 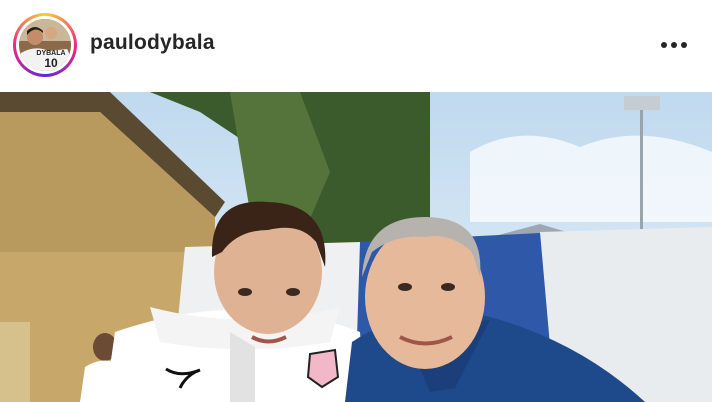 I want to click on story-ring: DYBALA 10, so click(x=45, y=45).